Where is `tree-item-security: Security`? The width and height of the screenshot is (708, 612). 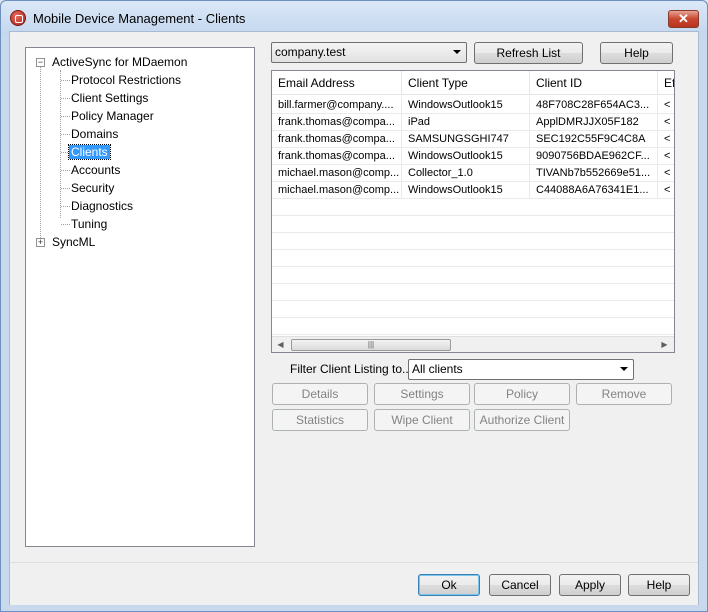 tree-item-security: Security is located at coordinates (92, 188).